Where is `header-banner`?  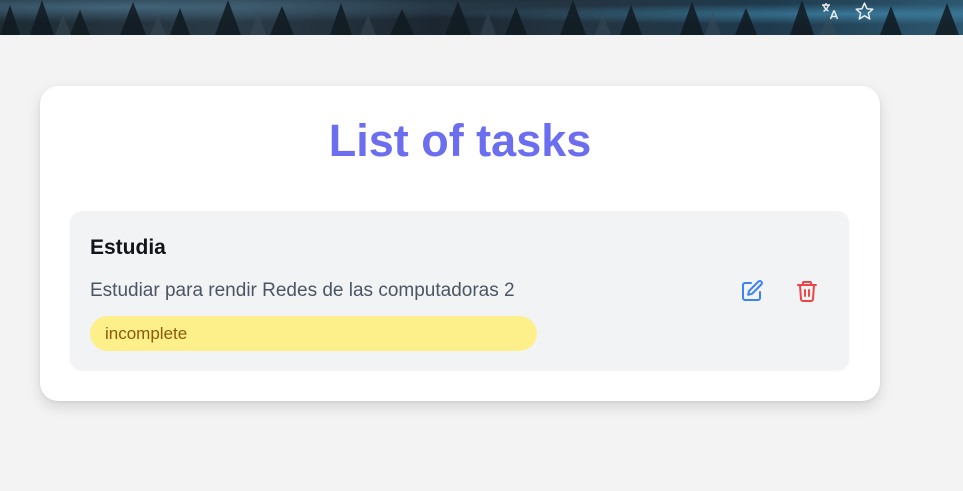 header-banner is located at coordinates (481, 17).